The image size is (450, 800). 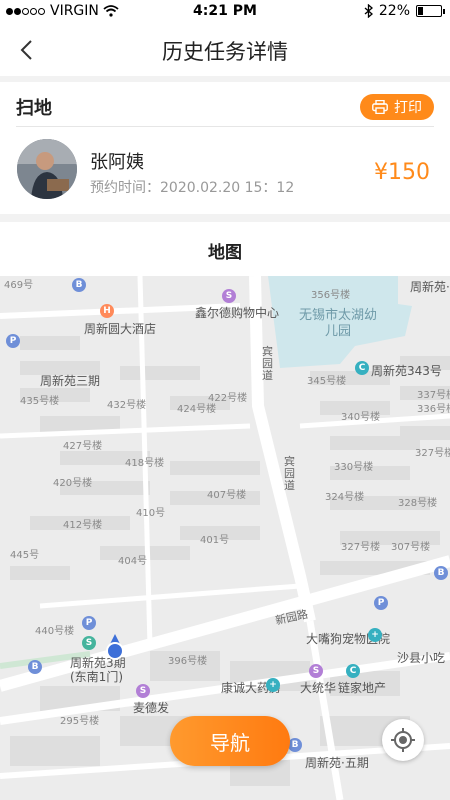 I want to click on station-icon: S, so click(x=89, y=643).